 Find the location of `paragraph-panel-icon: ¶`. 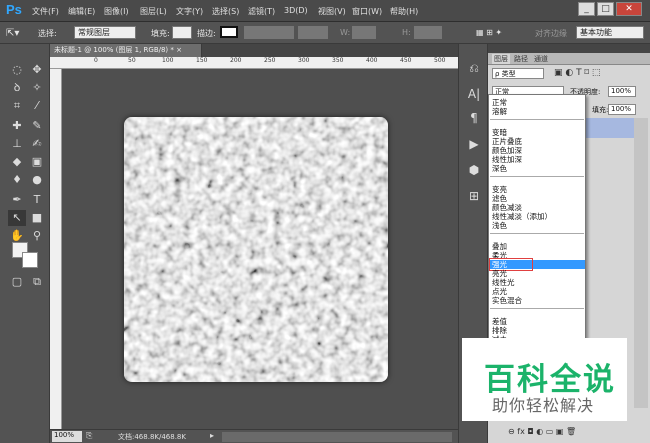

paragraph-panel-icon: ¶ is located at coordinates (474, 118).